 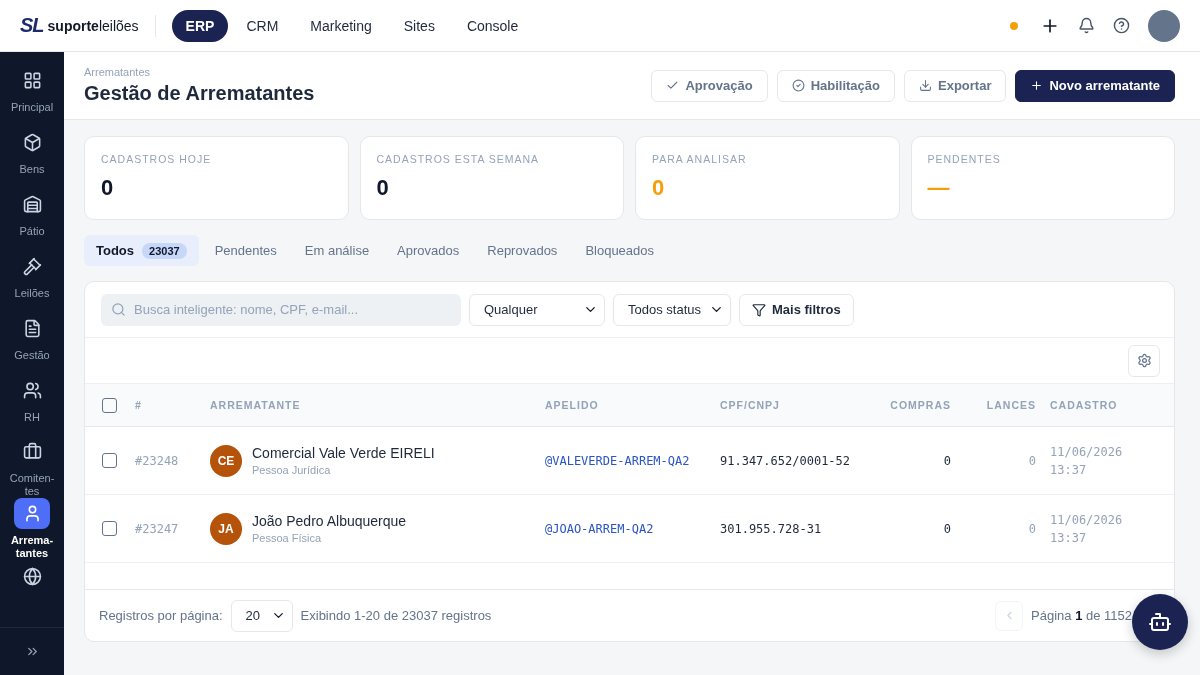 I want to click on globe-icon, so click(x=32, y=576).